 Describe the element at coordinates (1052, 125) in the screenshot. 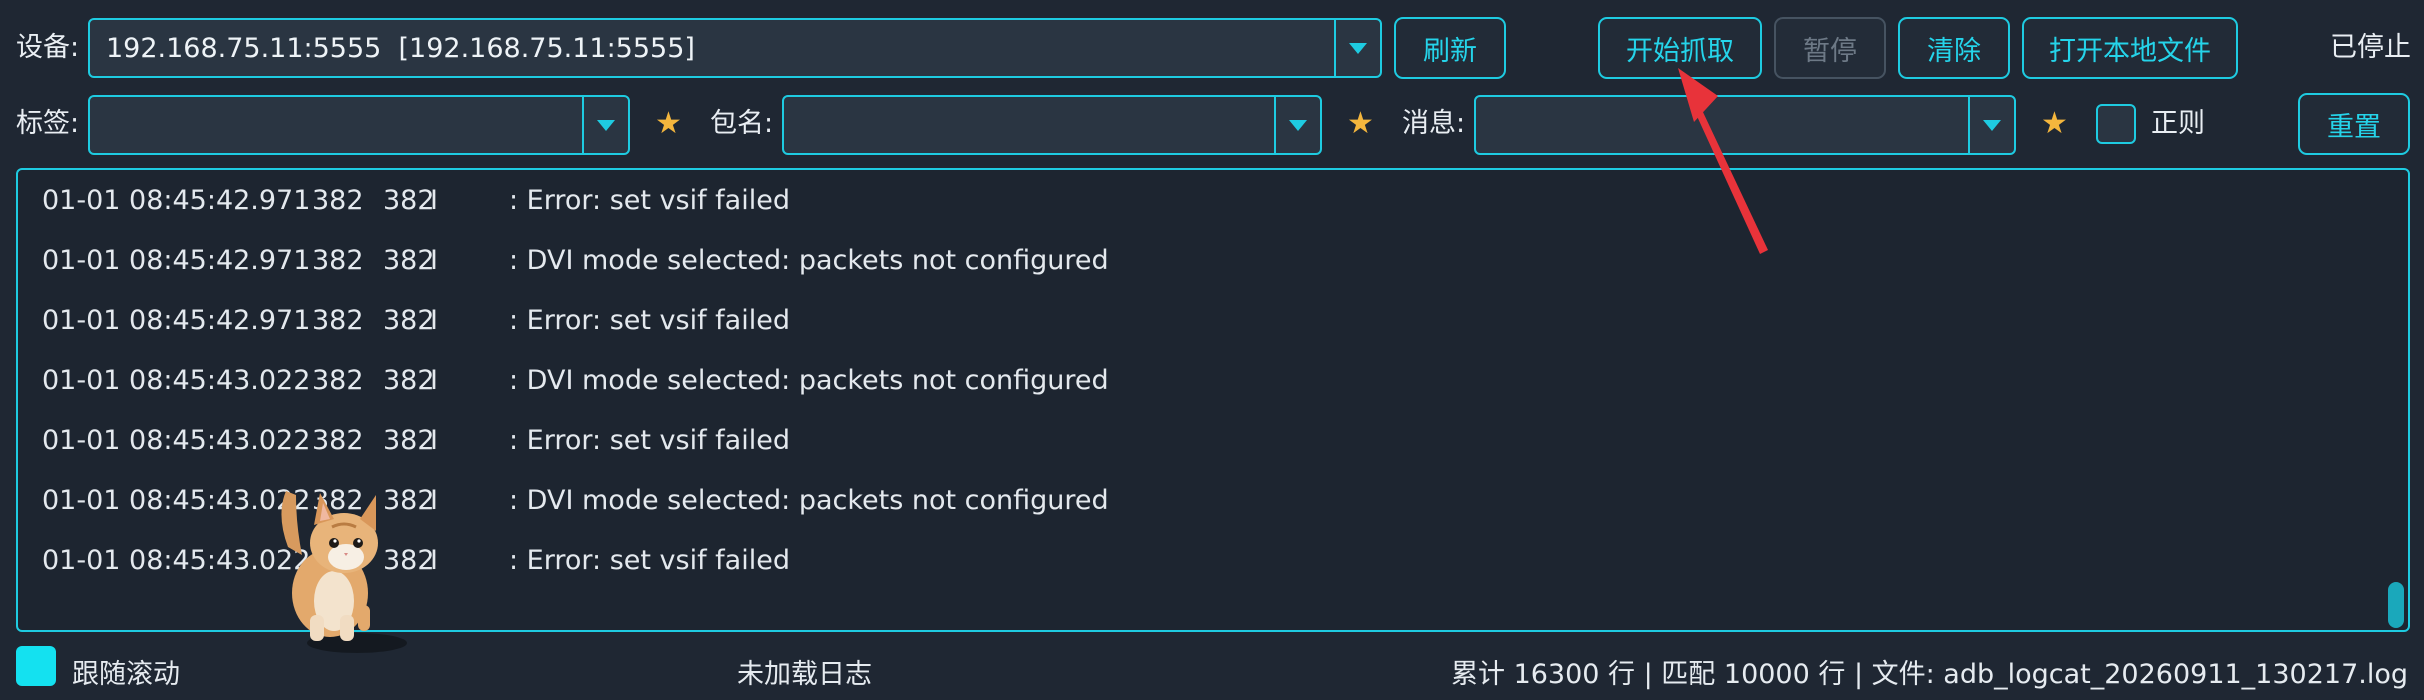

I see `package-filter-input` at that location.